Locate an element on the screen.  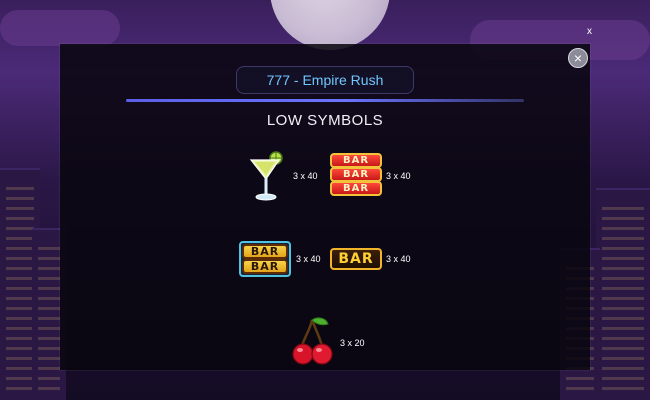
cherries-icon is located at coordinates (313, 342).